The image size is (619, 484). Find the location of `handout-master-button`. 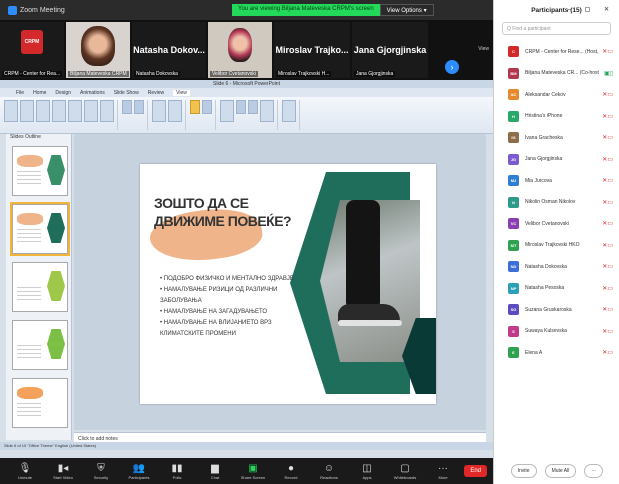

handout-master-button is located at coordinates (91, 111).